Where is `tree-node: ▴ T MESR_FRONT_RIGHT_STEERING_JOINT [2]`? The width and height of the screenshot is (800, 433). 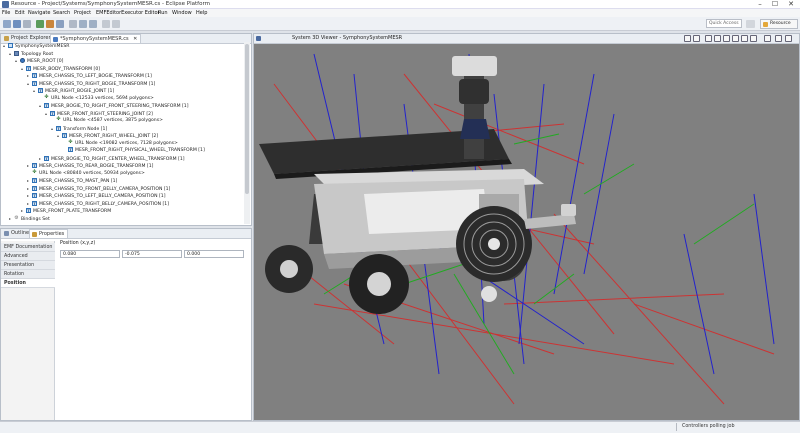 tree-node: ▴ T MESR_FRONT_RIGHT_STEERING_JOINT [2] is located at coordinates (99, 113).